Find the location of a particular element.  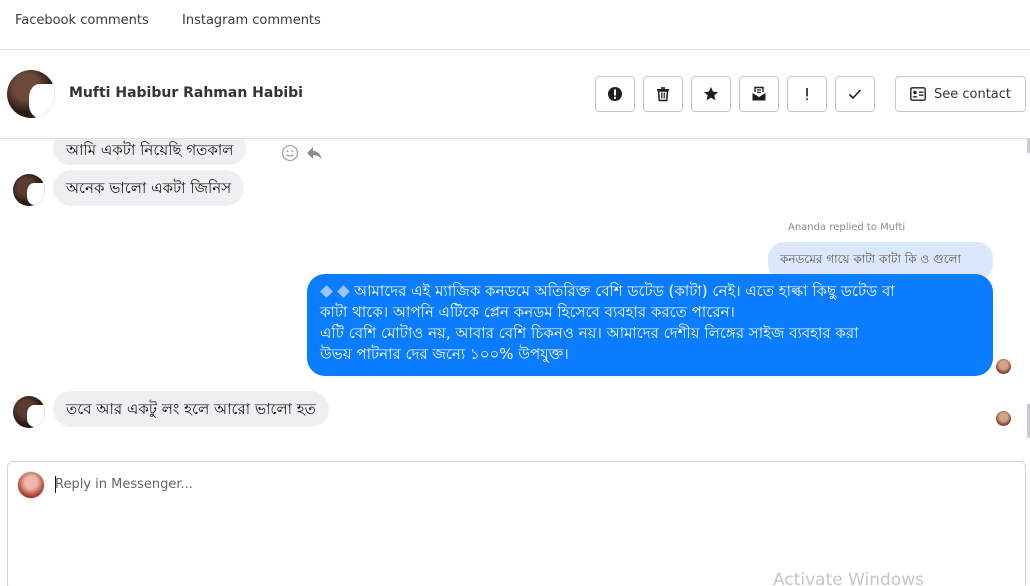

smiley-icon is located at coordinates (290, 153).